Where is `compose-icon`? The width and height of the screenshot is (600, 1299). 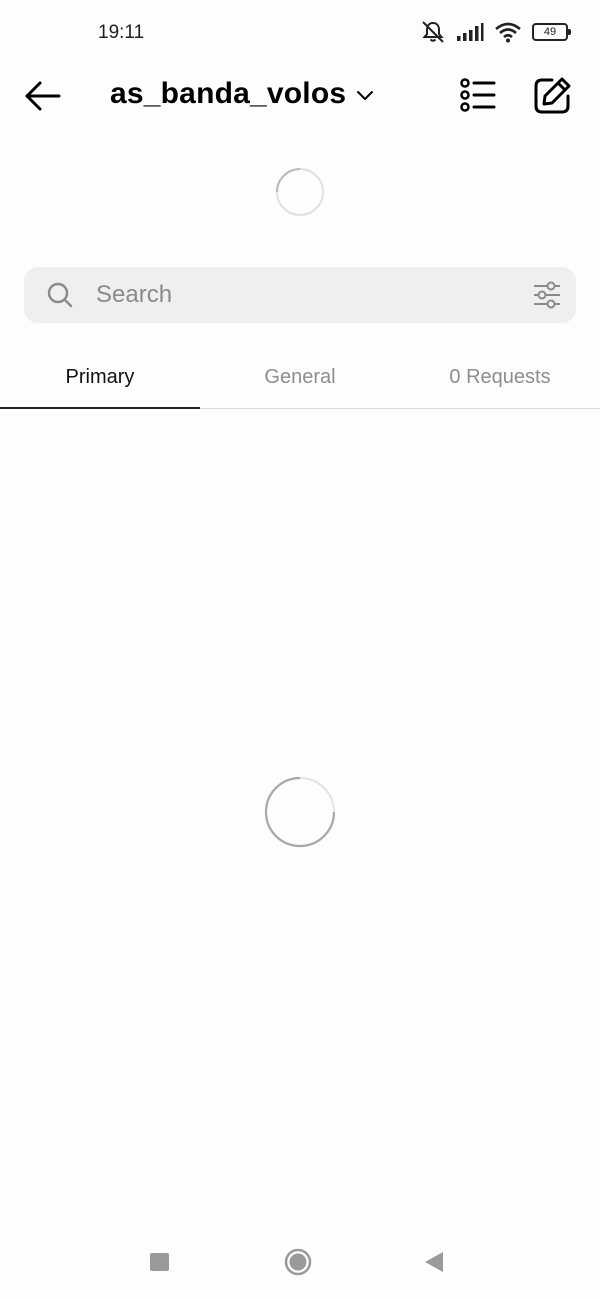 compose-icon is located at coordinates (552, 95).